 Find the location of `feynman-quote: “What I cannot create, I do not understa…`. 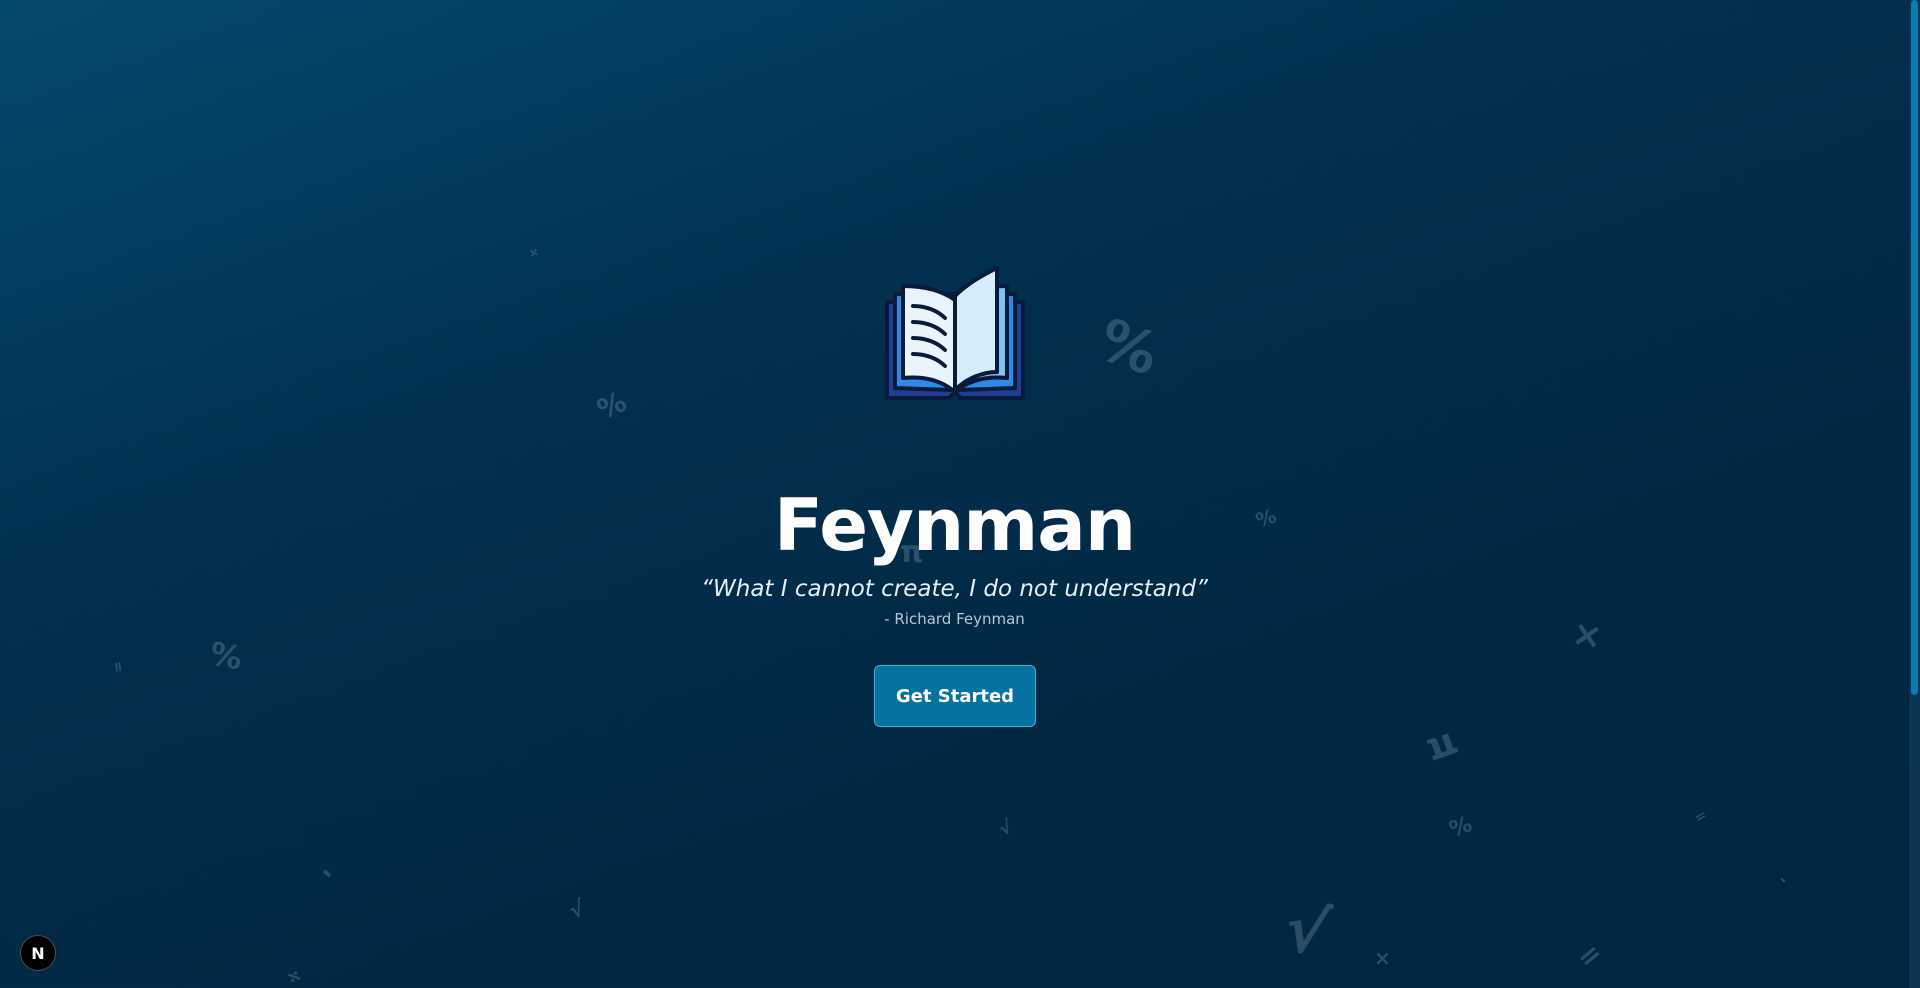

feynman-quote: “What I cannot create, I do not understa… is located at coordinates (954, 589).